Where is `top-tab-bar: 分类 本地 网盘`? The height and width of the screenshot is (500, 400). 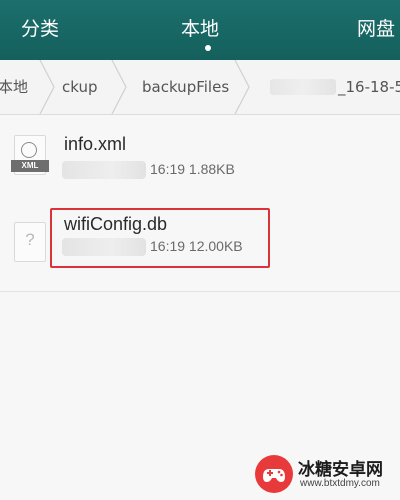
top-tab-bar: 分类 本地 网盘 is located at coordinates (200, 30).